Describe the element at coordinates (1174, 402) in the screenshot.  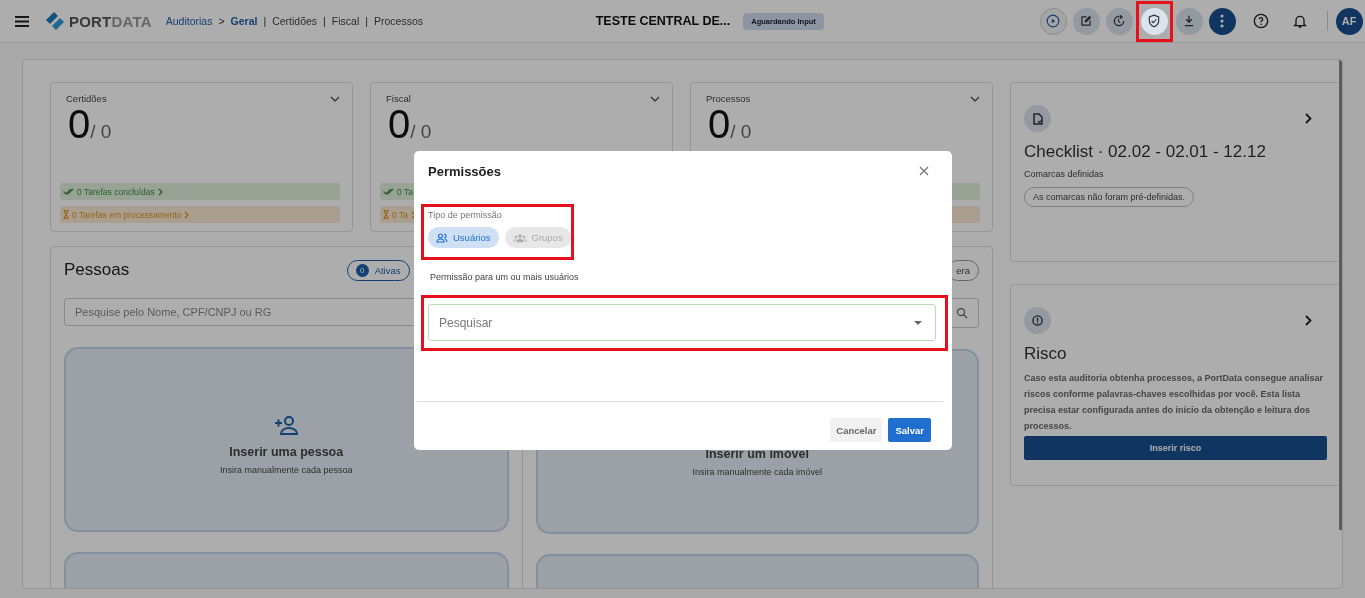
I see `risk-description: Caso esta auditoria obtenha processos, a PortData consegue analisar riscos conforme palavras-chaves escolhidas por você. Esta lista precisa estar configurada antes do início da obtenção e leitura dos processos.` at that location.